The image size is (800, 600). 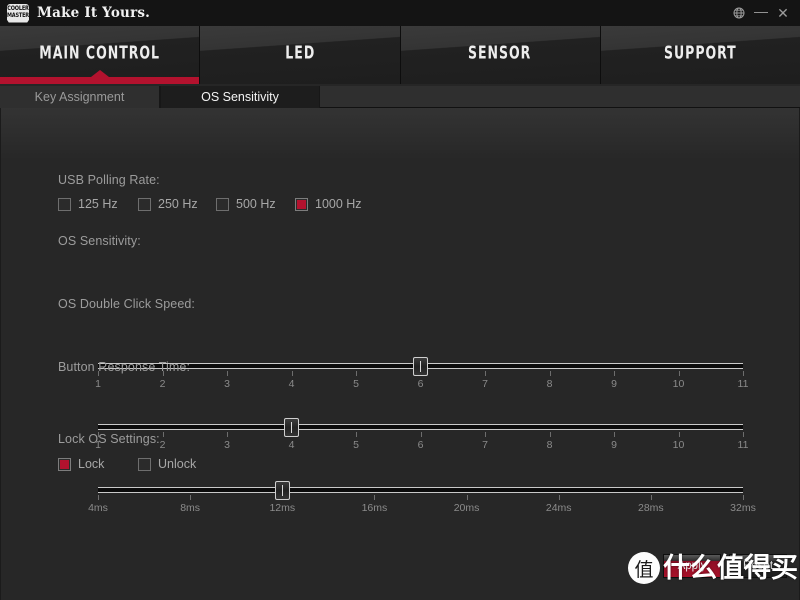 What do you see at coordinates (422, 504) in the screenshot?
I see `slider-ticks: 4ms 8ms 12ms 16ms 20ms 24ms 28ms 32ms` at bounding box center [422, 504].